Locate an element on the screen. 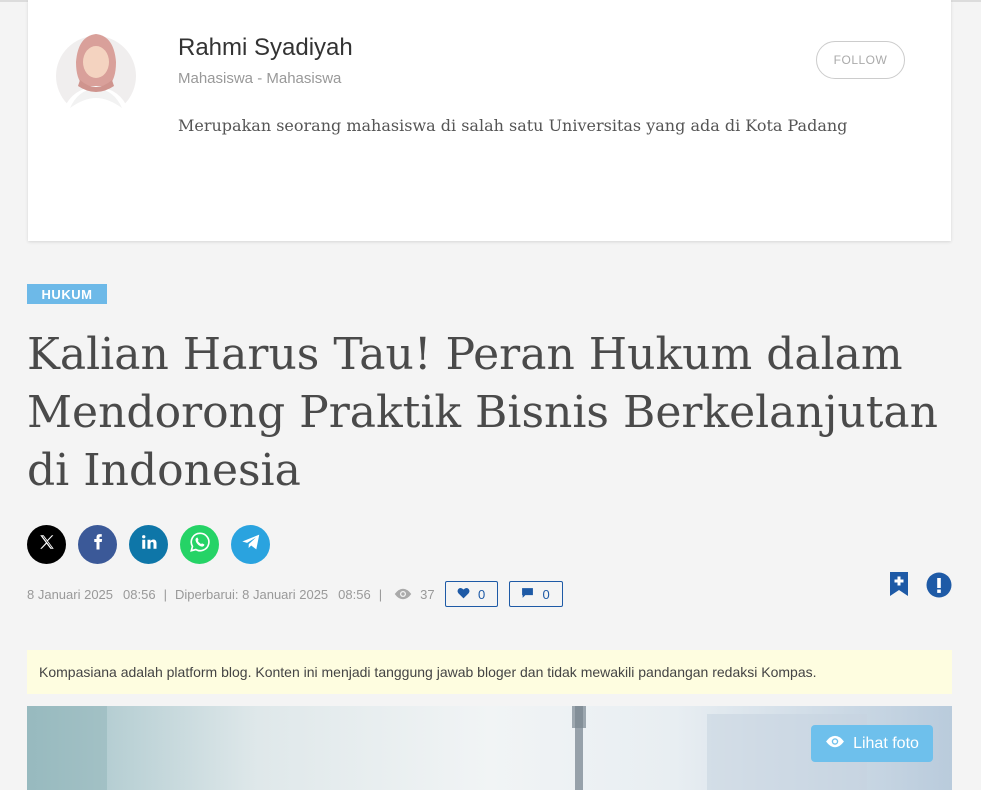 This screenshot has width=981, height=790. share-linkedin-button is located at coordinates (148, 544).